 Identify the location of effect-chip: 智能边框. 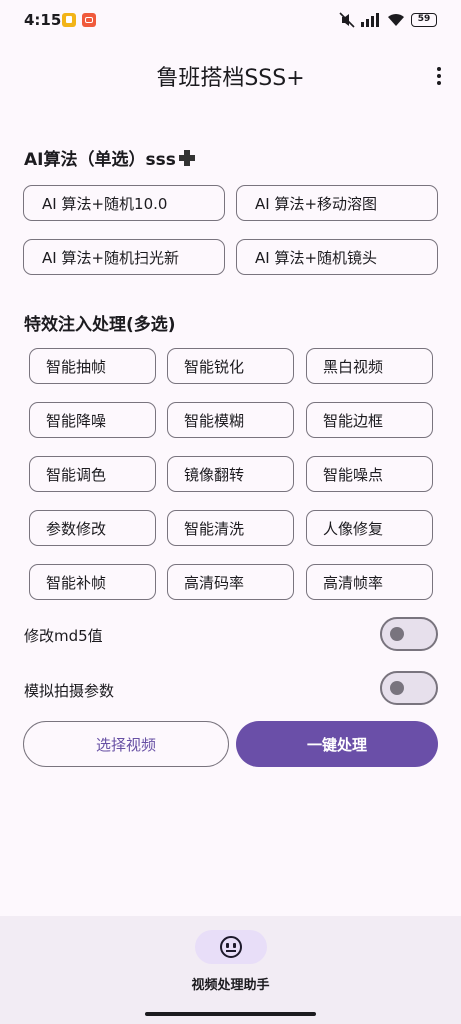
(369, 420).